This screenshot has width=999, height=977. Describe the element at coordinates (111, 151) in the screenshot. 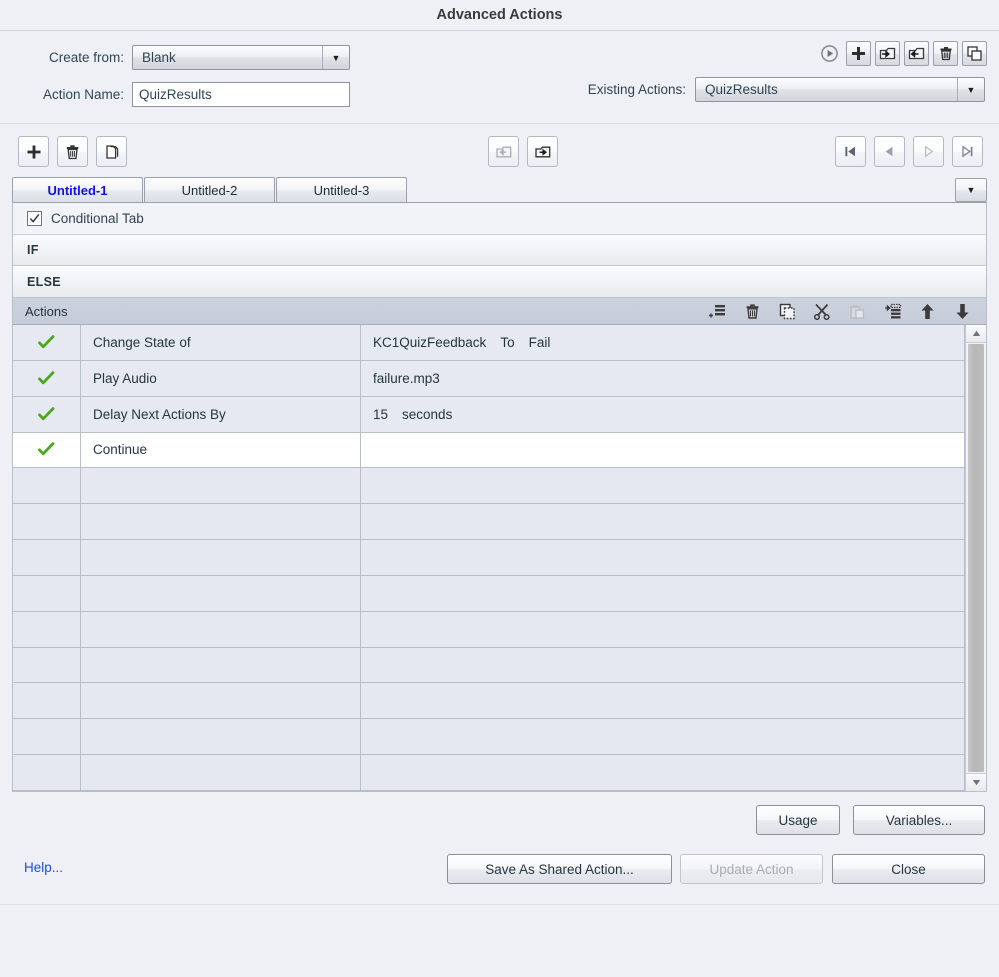

I see `duplicate-tab-button` at that location.